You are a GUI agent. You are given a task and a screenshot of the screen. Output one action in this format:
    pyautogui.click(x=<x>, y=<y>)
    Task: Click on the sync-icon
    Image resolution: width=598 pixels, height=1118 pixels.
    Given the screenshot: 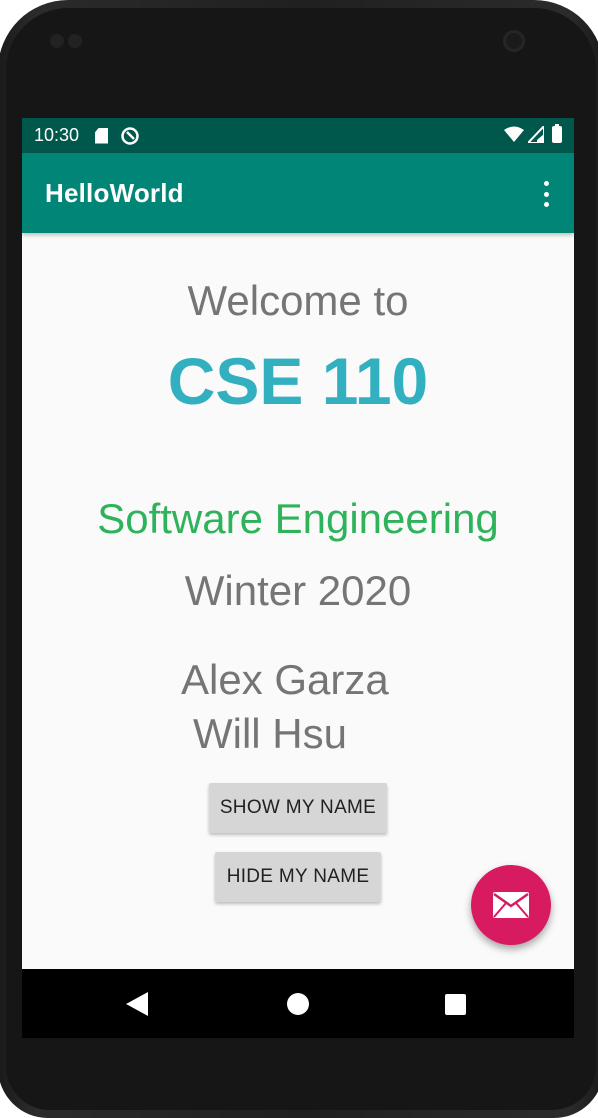 What is the action you would take?
    pyautogui.click(x=130, y=135)
    